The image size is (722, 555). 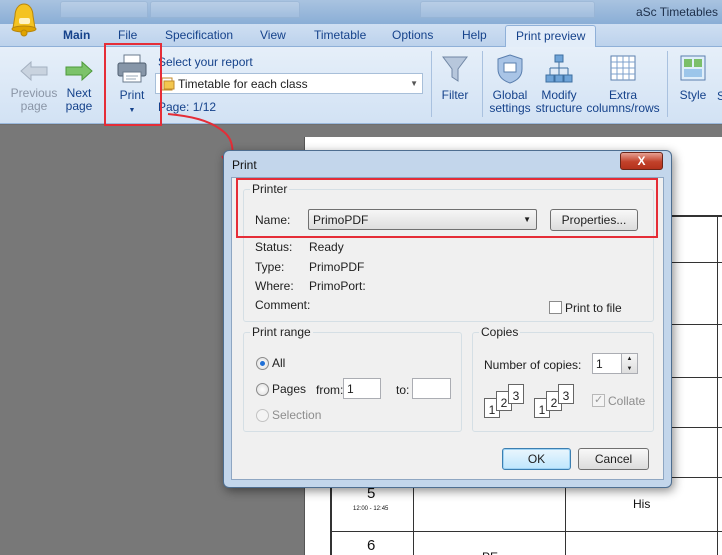 What do you see at coordinates (244, 165) in the screenshot?
I see `dialog-title: Print` at bounding box center [244, 165].